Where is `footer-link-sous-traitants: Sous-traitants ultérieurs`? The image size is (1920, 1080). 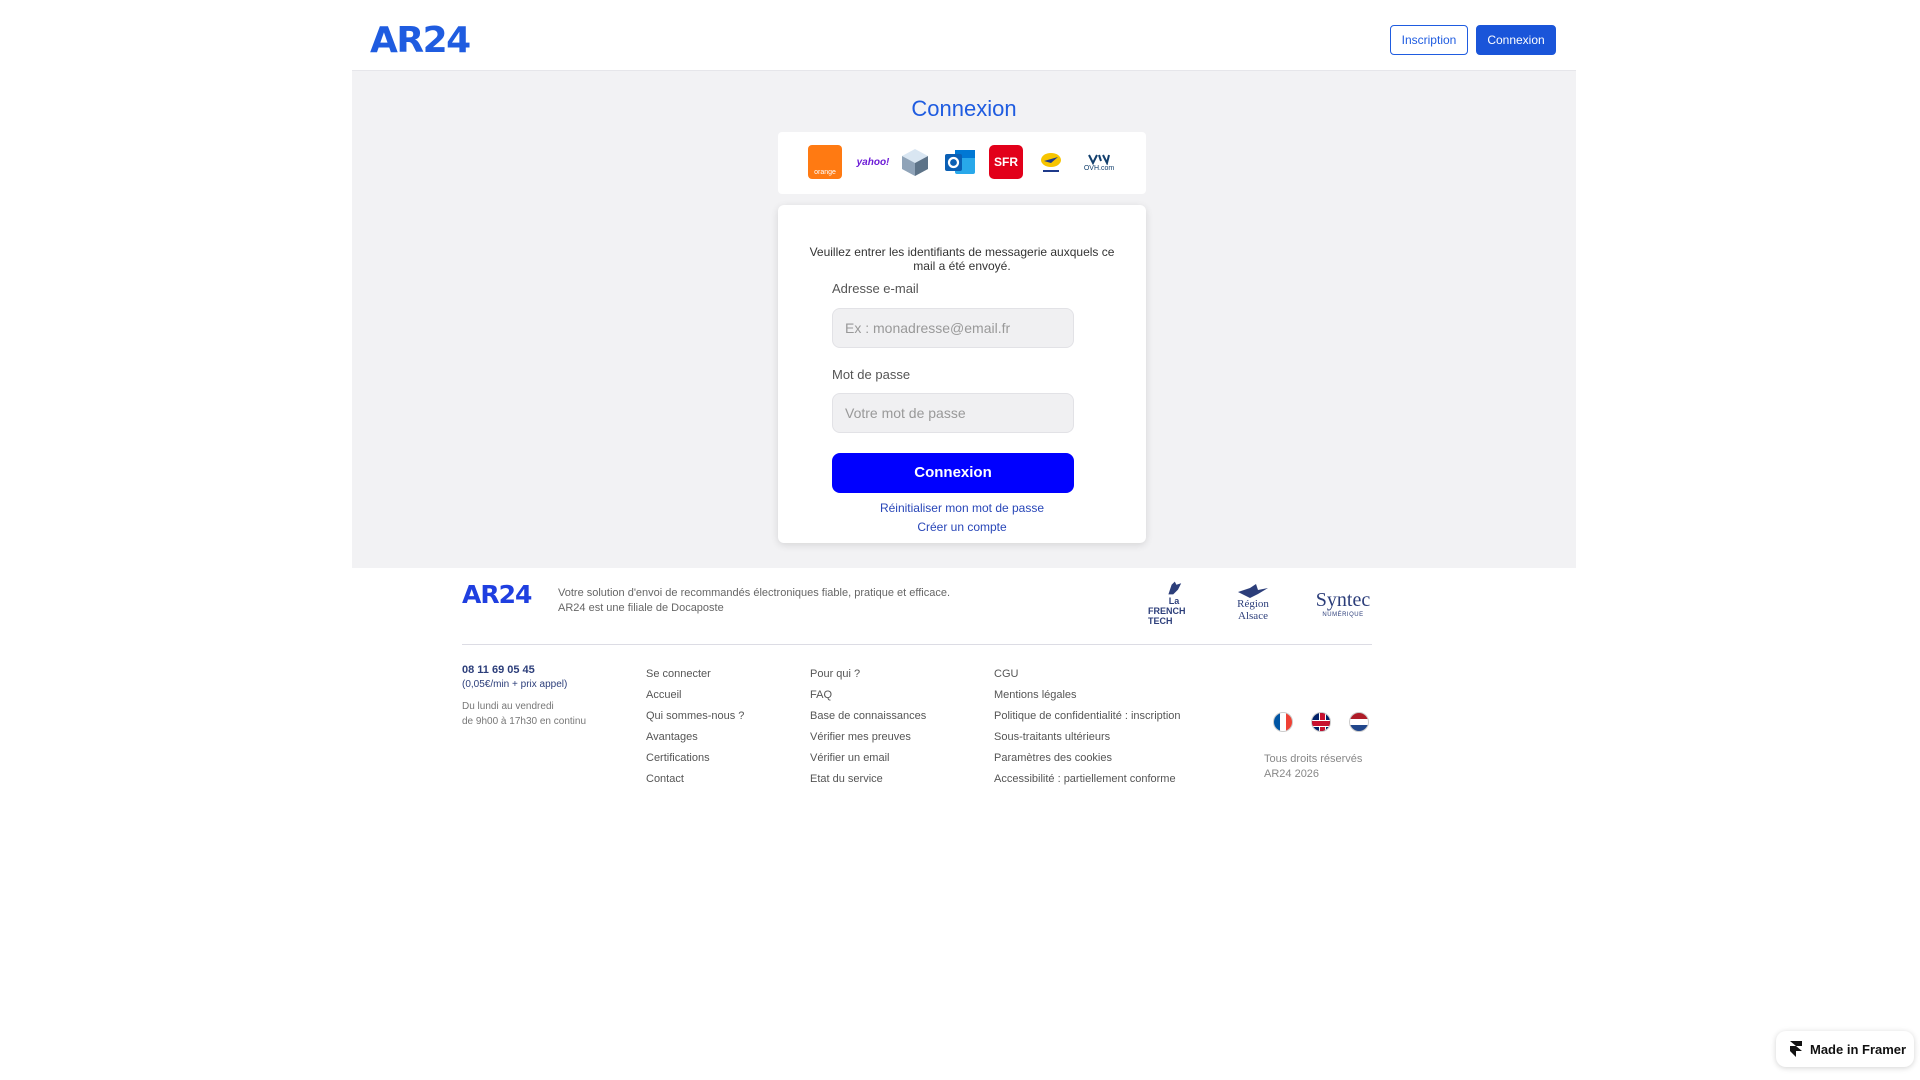 footer-link-sous-traitants: Sous-traitants ultérieurs is located at coordinates (1087, 737).